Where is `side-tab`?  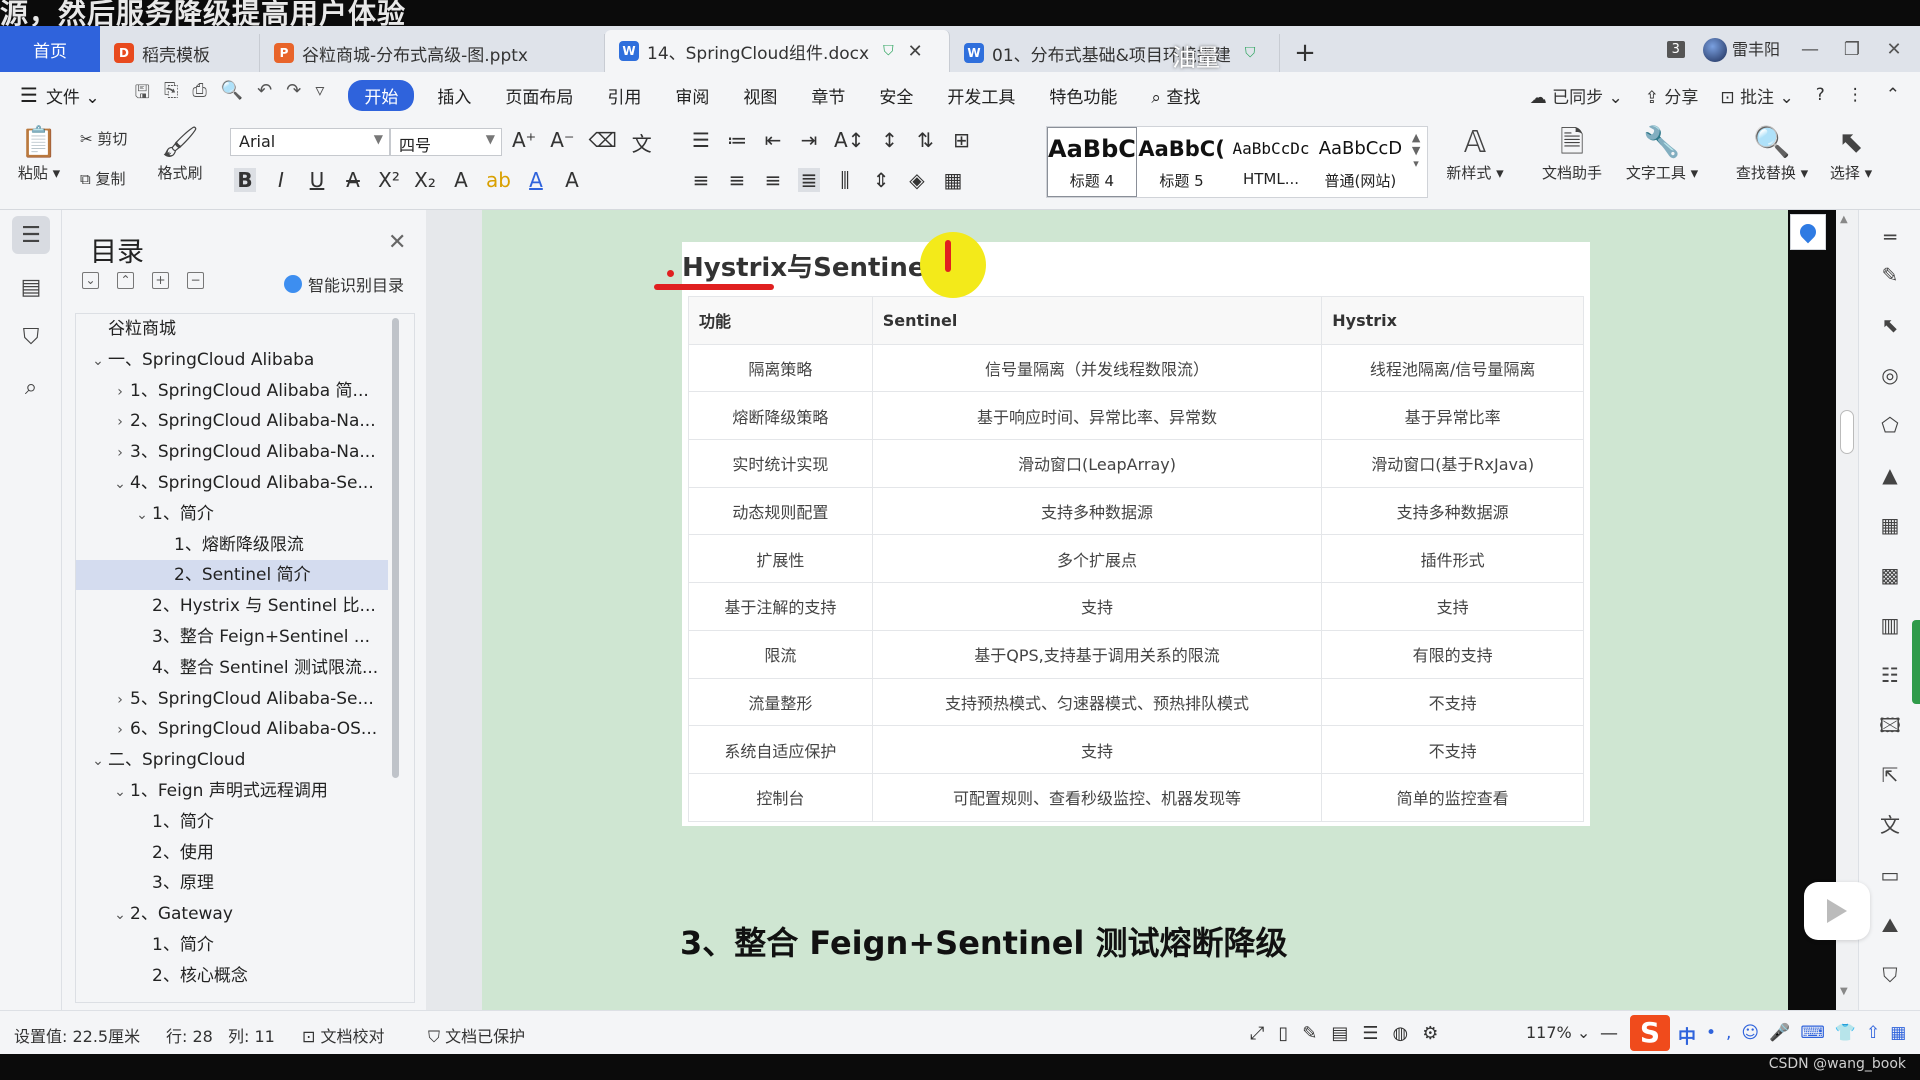 side-tab is located at coordinates (1916, 662).